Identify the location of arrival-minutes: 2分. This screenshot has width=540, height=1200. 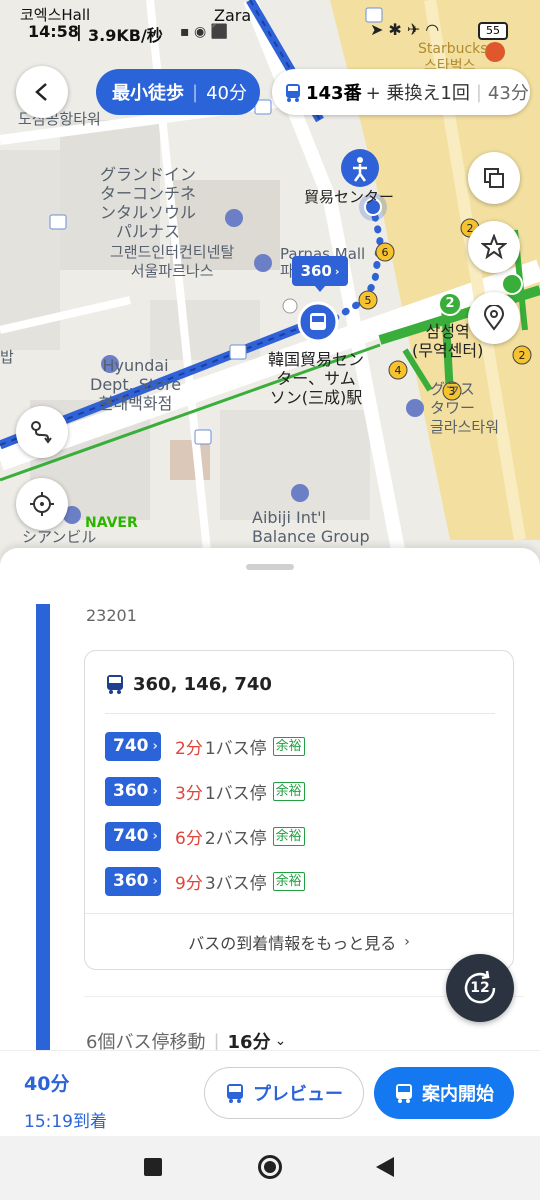
(189, 748).